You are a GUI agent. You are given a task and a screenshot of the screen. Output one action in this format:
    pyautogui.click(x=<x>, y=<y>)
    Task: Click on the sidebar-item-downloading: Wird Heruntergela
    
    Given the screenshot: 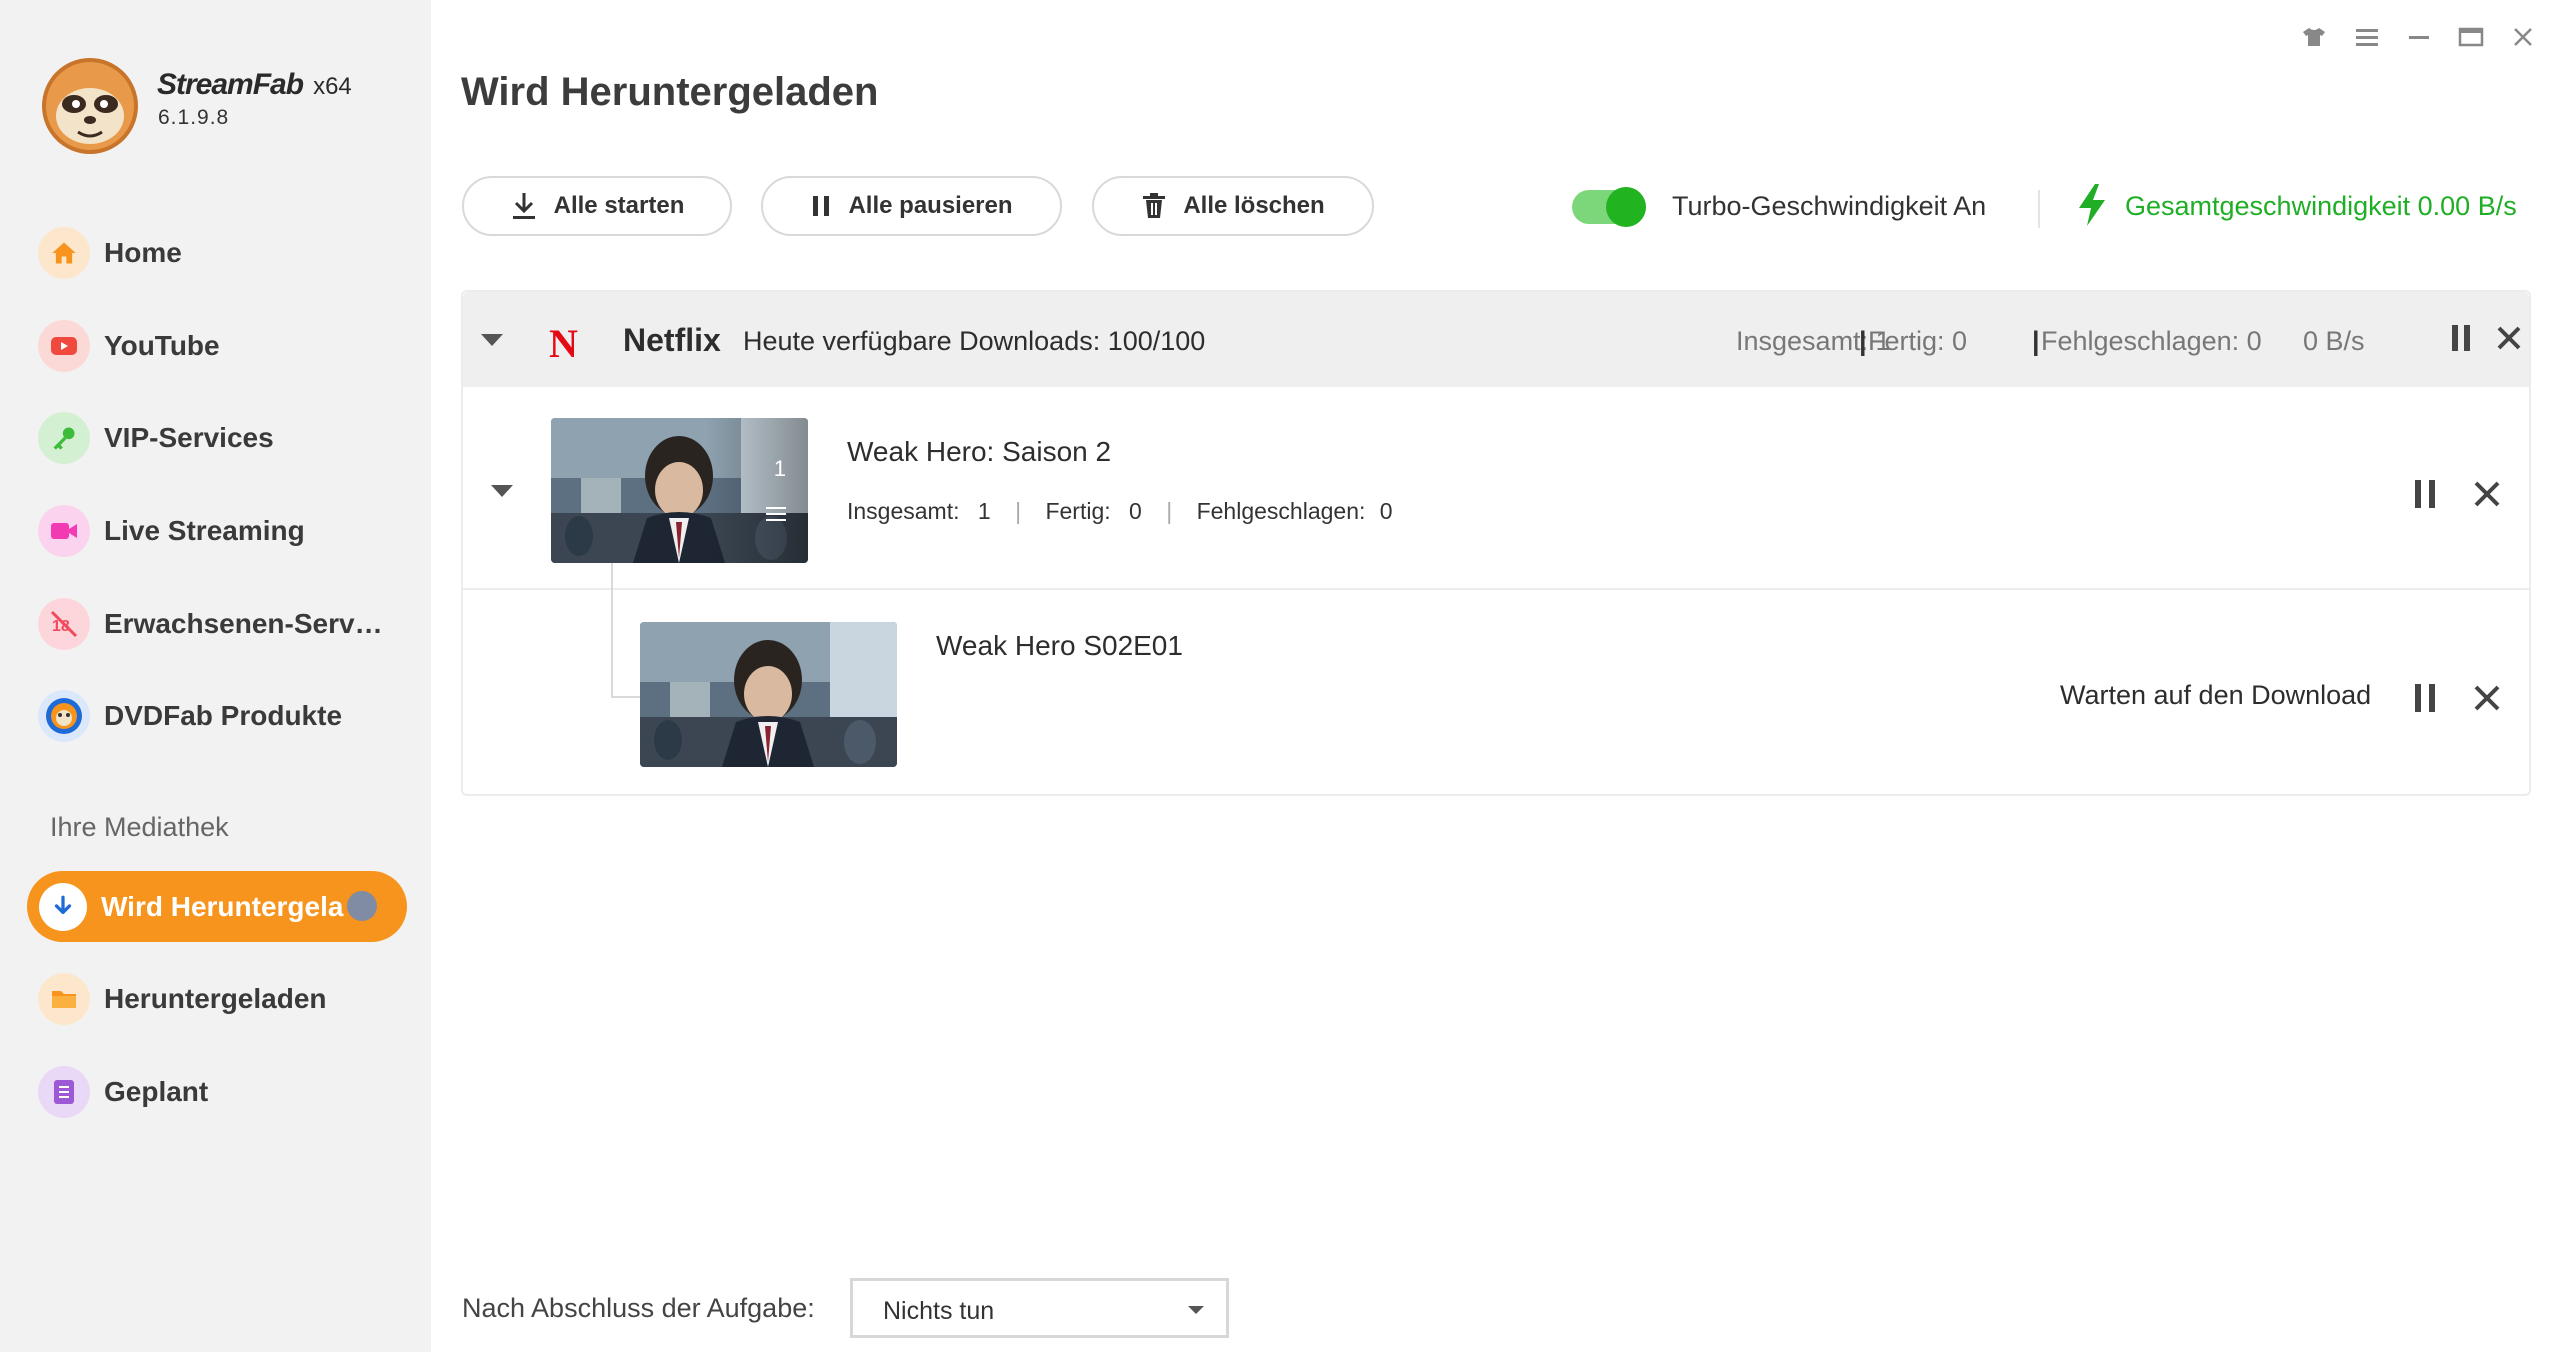 What is the action you would take?
    pyautogui.click(x=217, y=906)
    